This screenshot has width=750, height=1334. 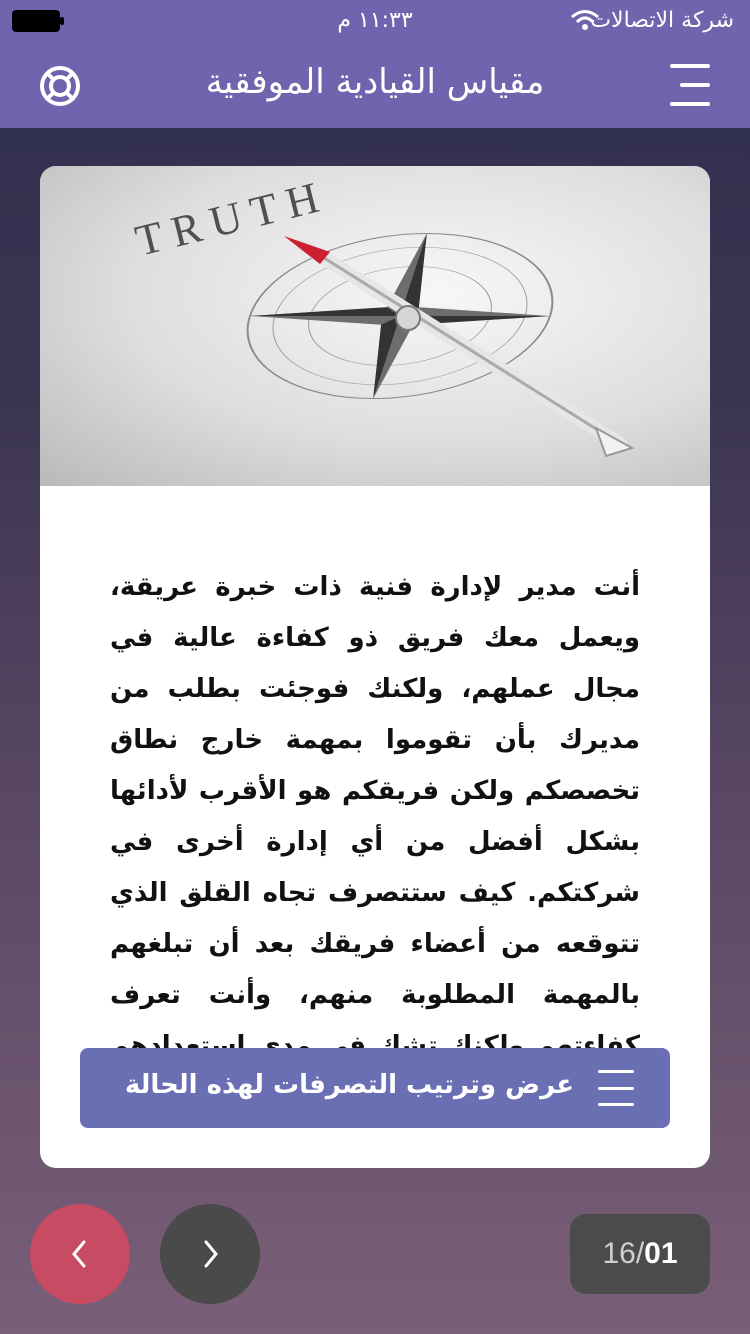 I want to click on page-counter: 16/01, so click(x=640, y=1254).